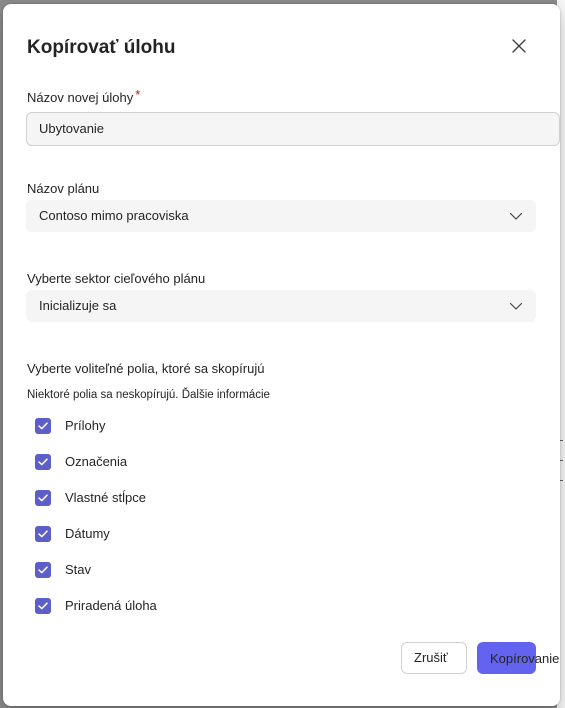  What do you see at coordinates (281, 306) in the screenshot?
I see `bucket-dropdown: Inicializuje sa` at bounding box center [281, 306].